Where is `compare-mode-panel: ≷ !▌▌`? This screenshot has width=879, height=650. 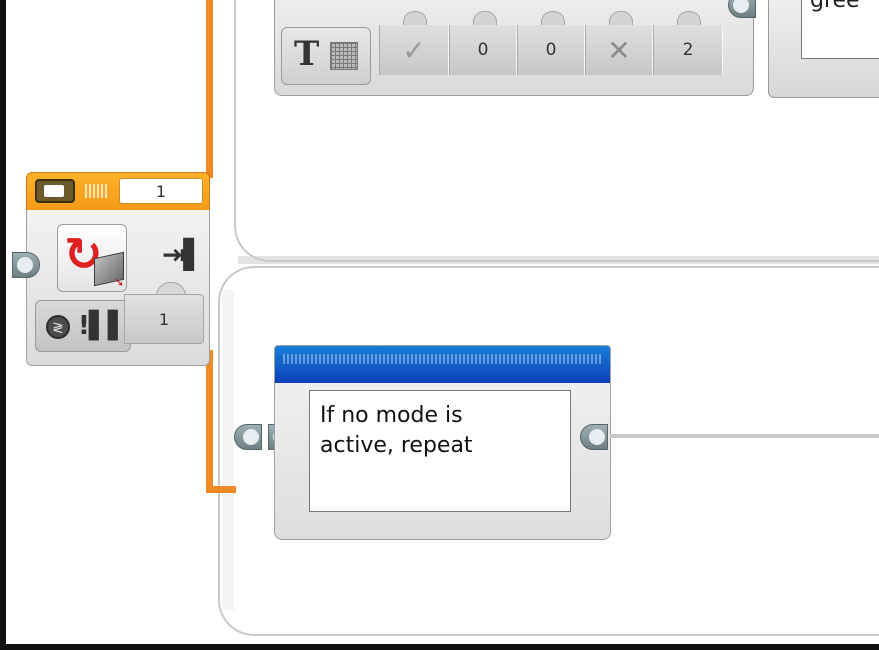 compare-mode-panel: ≷ !▌▌ is located at coordinates (83, 326).